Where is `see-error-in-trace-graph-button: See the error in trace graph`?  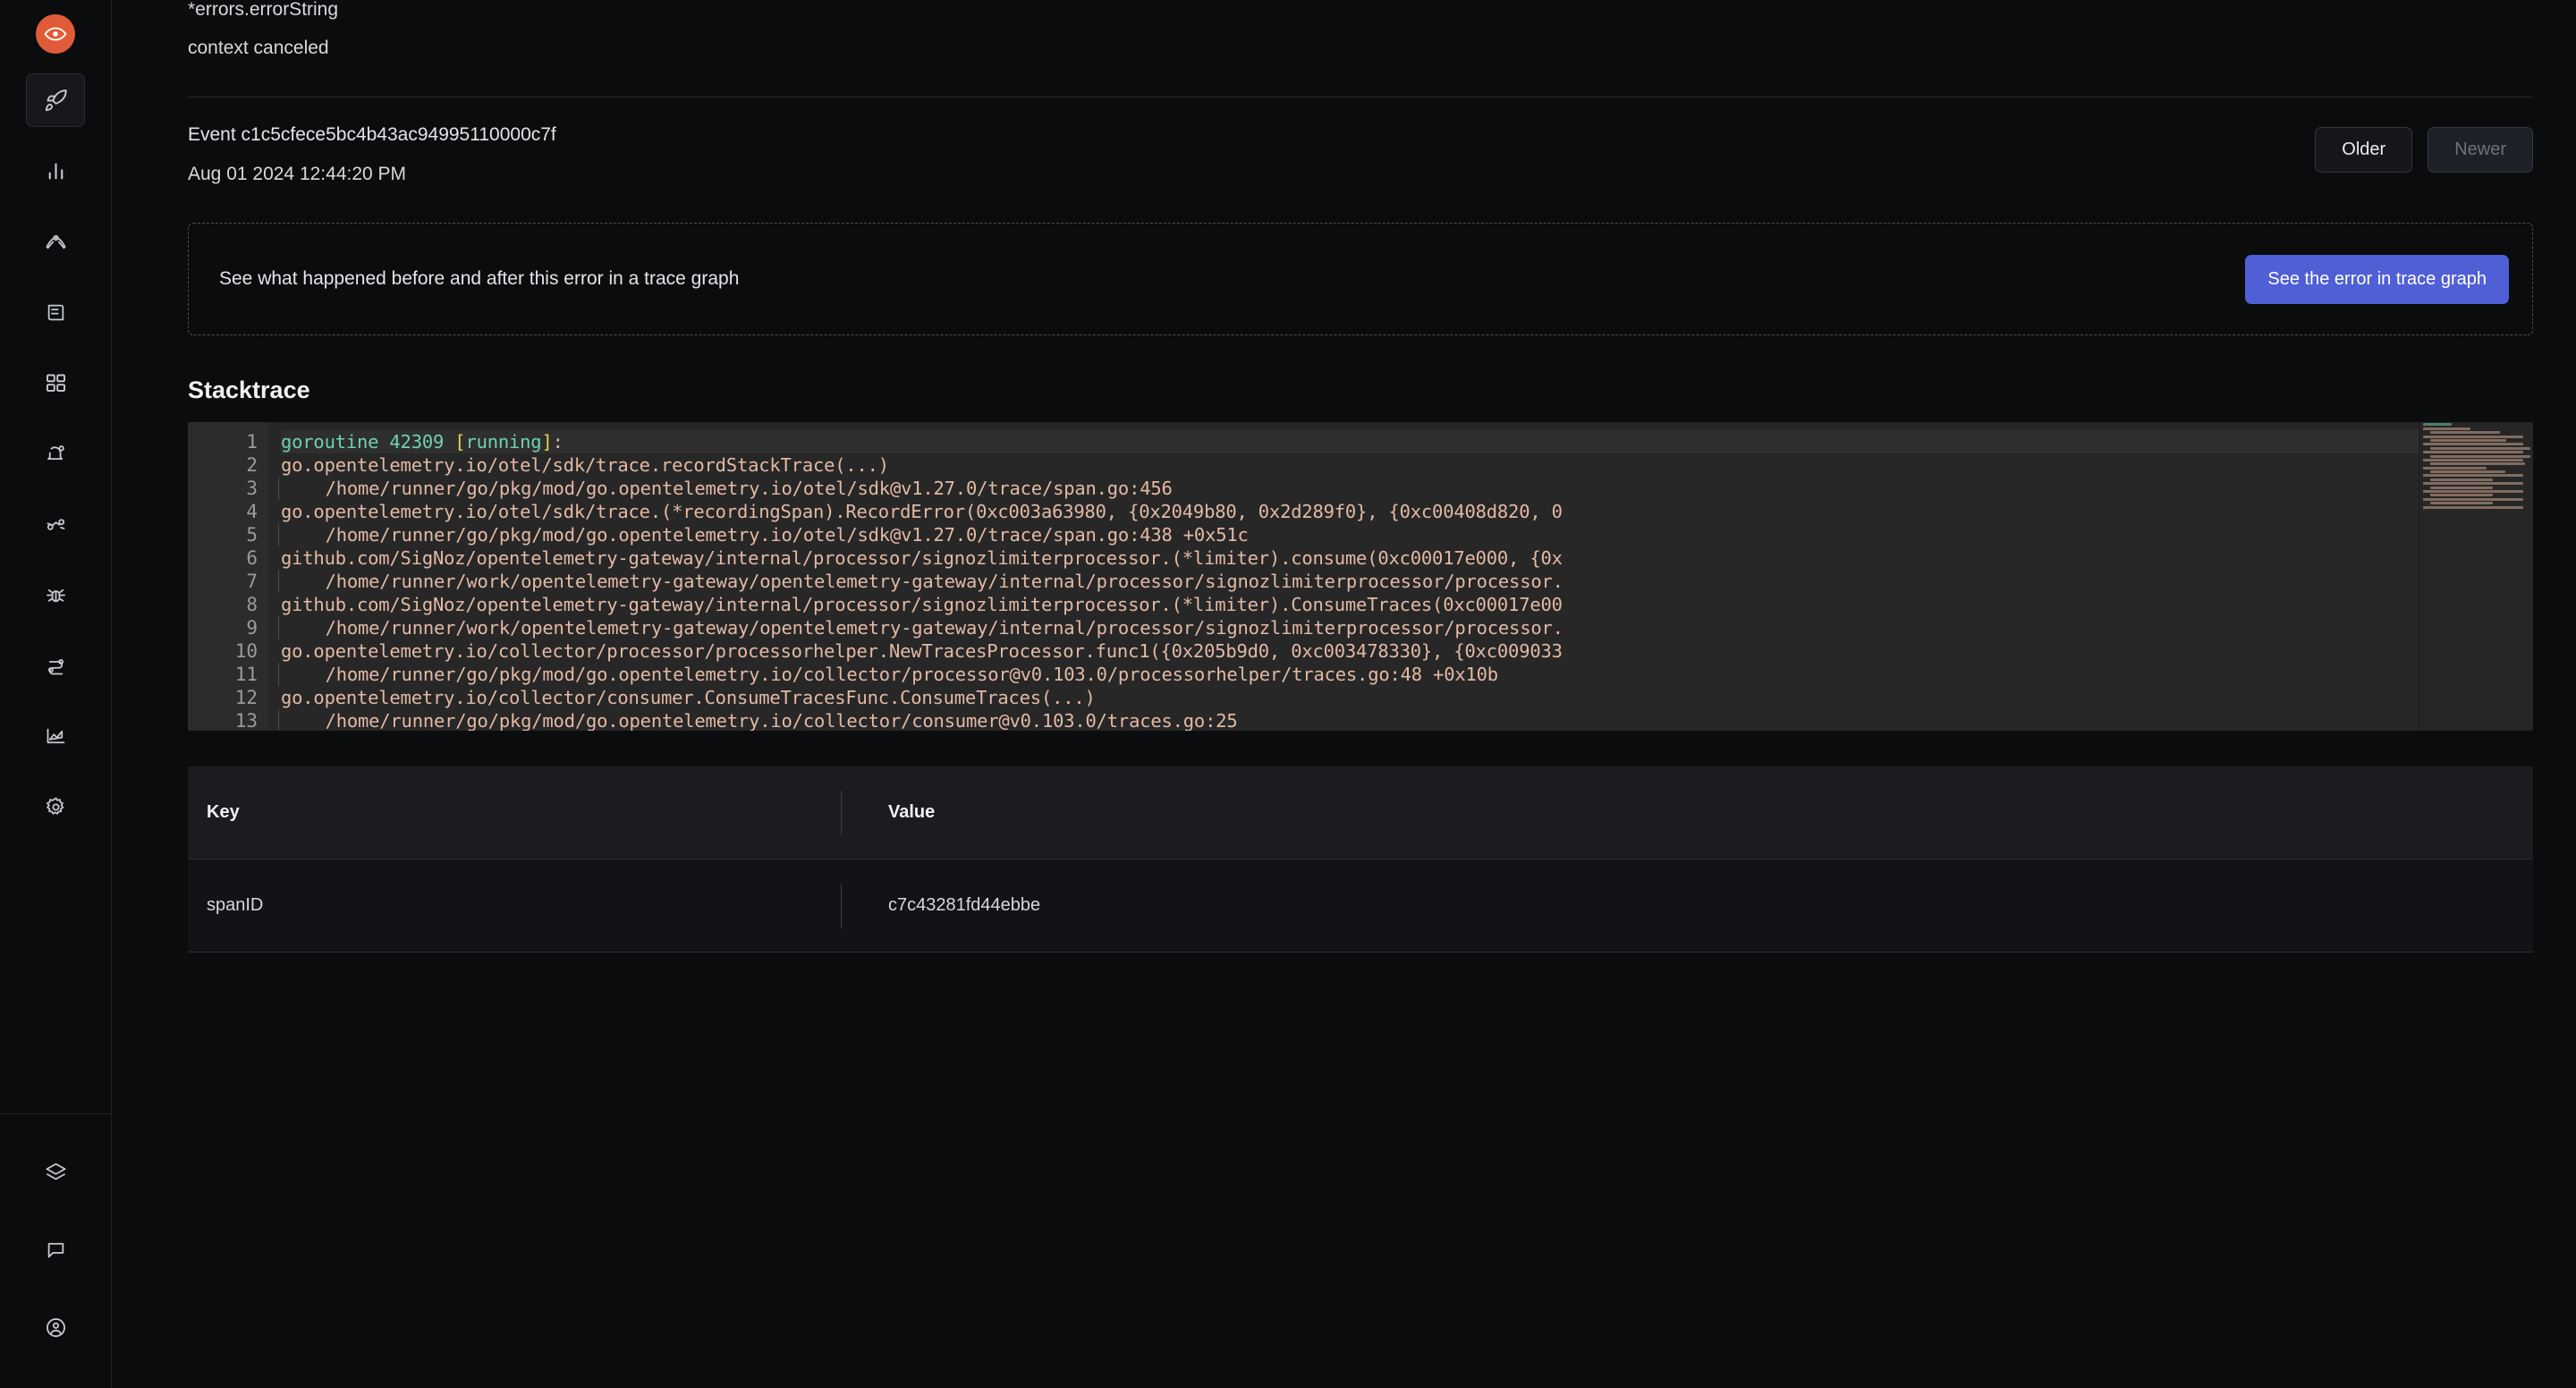 see-error-in-trace-graph-button: See the error in trace graph is located at coordinates (2377, 279).